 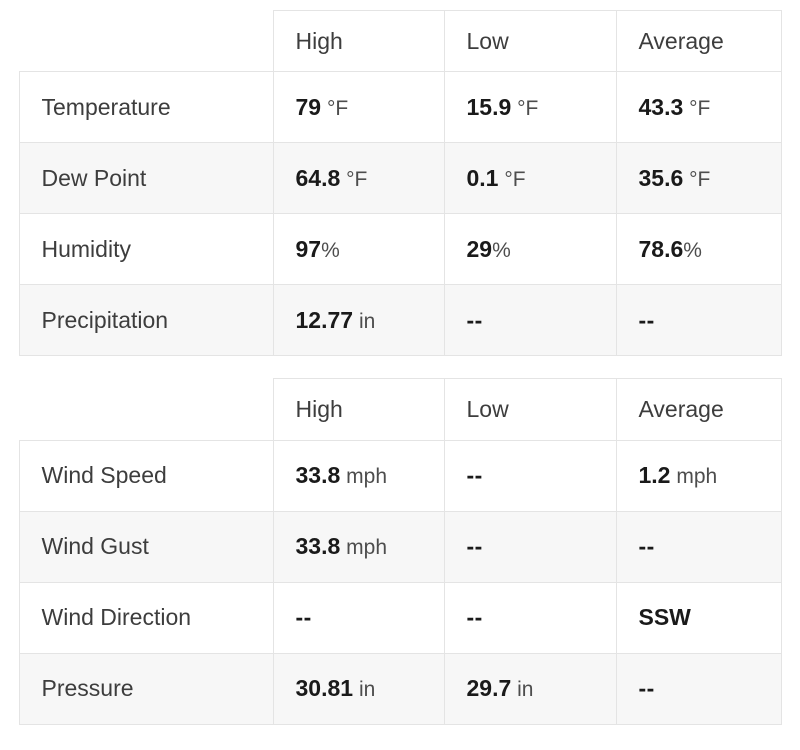 I want to click on table-row: Pressure 30.81 in 29.7 in --, so click(x=400, y=688).